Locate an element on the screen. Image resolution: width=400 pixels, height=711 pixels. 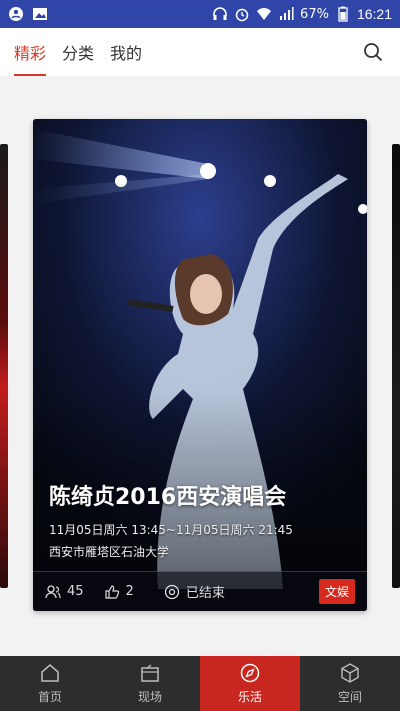
bottom-navigation: 首页 现场 乐活 空间 is located at coordinates (200, 683).